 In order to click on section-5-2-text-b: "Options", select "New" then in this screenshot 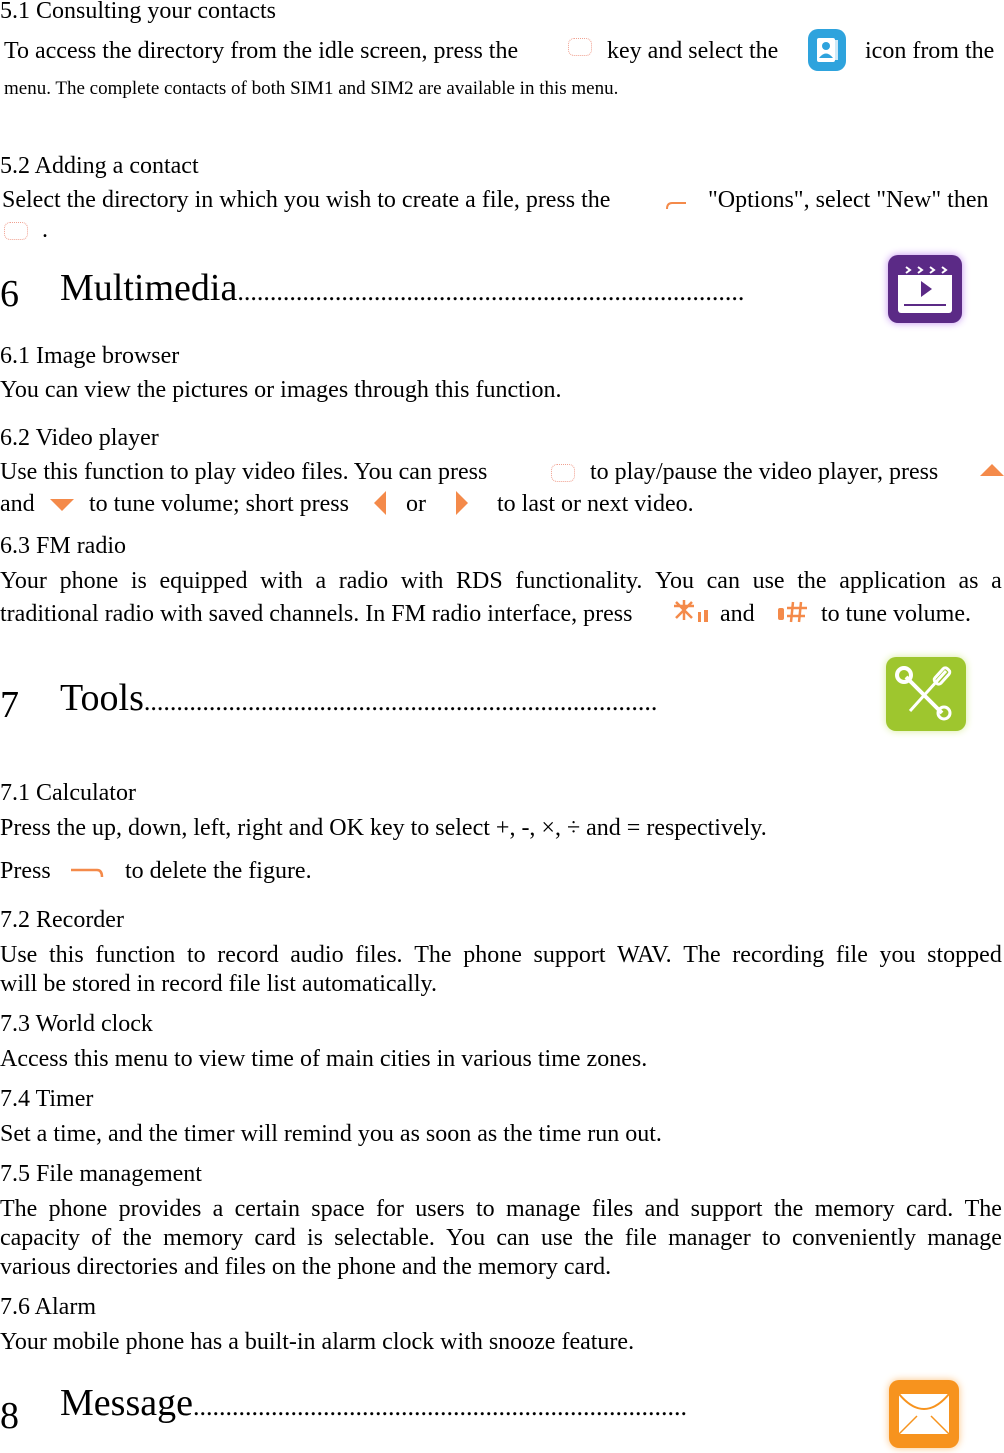, I will do `click(848, 200)`.